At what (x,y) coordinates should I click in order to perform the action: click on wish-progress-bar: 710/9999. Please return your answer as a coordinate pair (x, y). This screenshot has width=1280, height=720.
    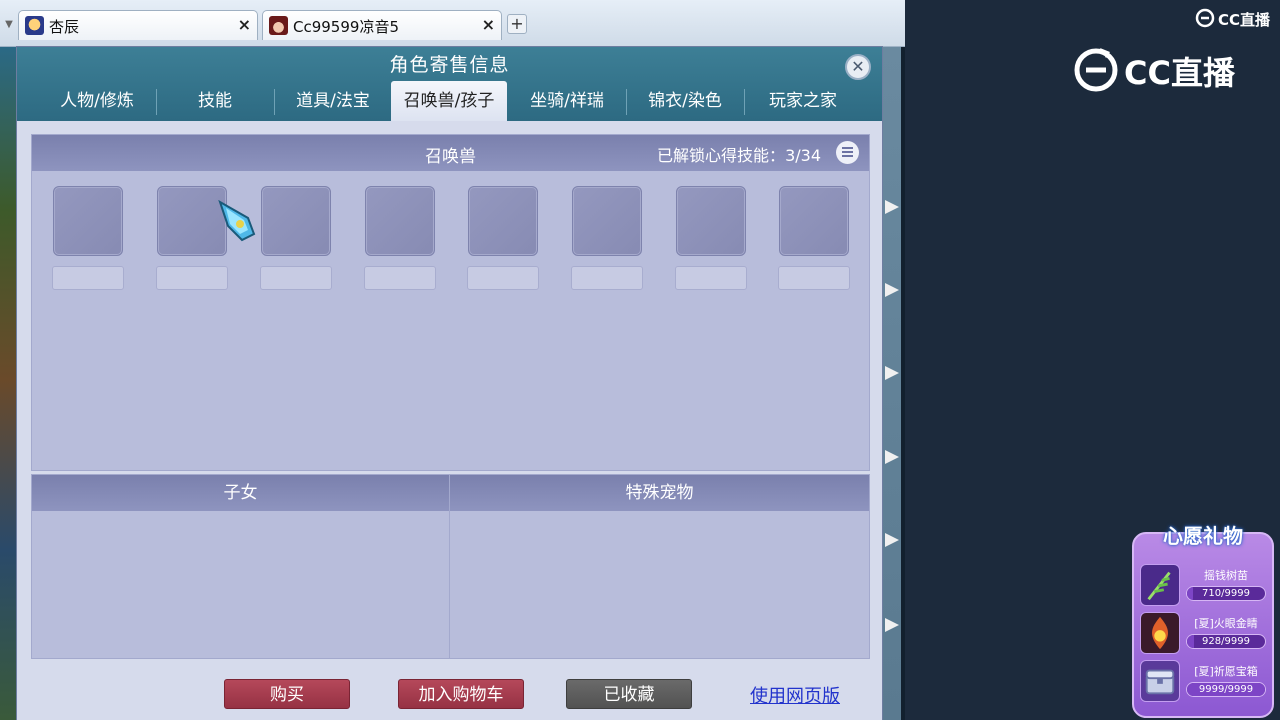
    Looking at the image, I should click on (1226, 593).